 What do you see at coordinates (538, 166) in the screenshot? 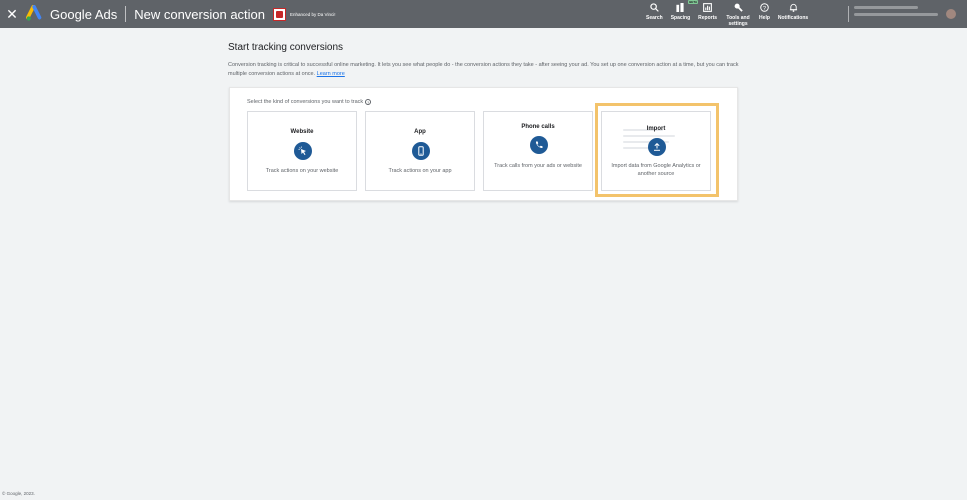
I see `card-description: Track calls from your ads or website` at bounding box center [538, 166].